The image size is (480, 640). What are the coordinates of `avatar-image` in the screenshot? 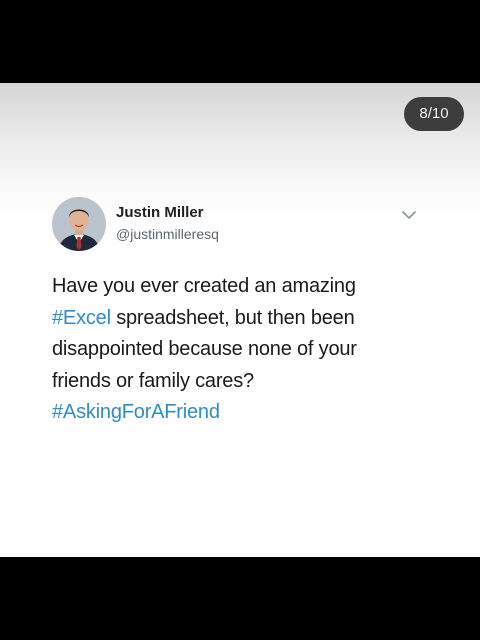 It's located at (79, 224).